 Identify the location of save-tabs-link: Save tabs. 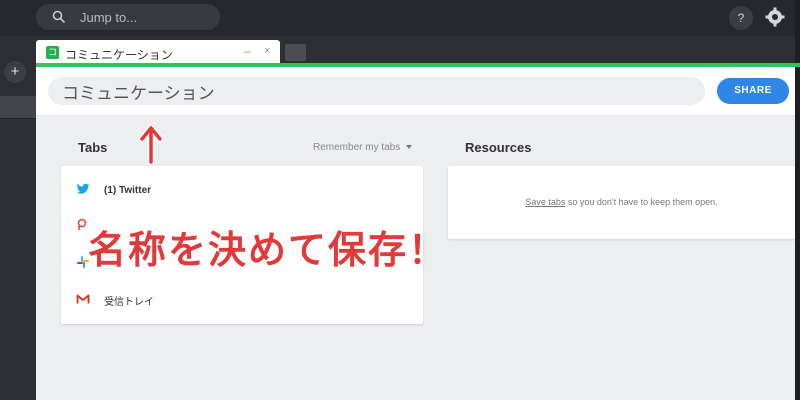
(545, 202).